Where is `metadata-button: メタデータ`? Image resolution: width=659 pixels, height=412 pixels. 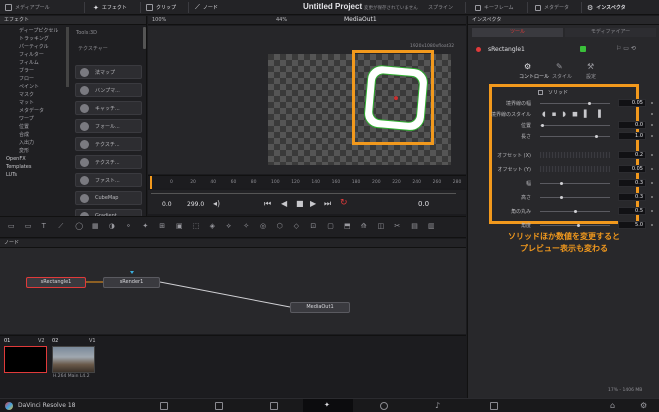
metadata-button: メタデータ is located at coordinates (552, 7).